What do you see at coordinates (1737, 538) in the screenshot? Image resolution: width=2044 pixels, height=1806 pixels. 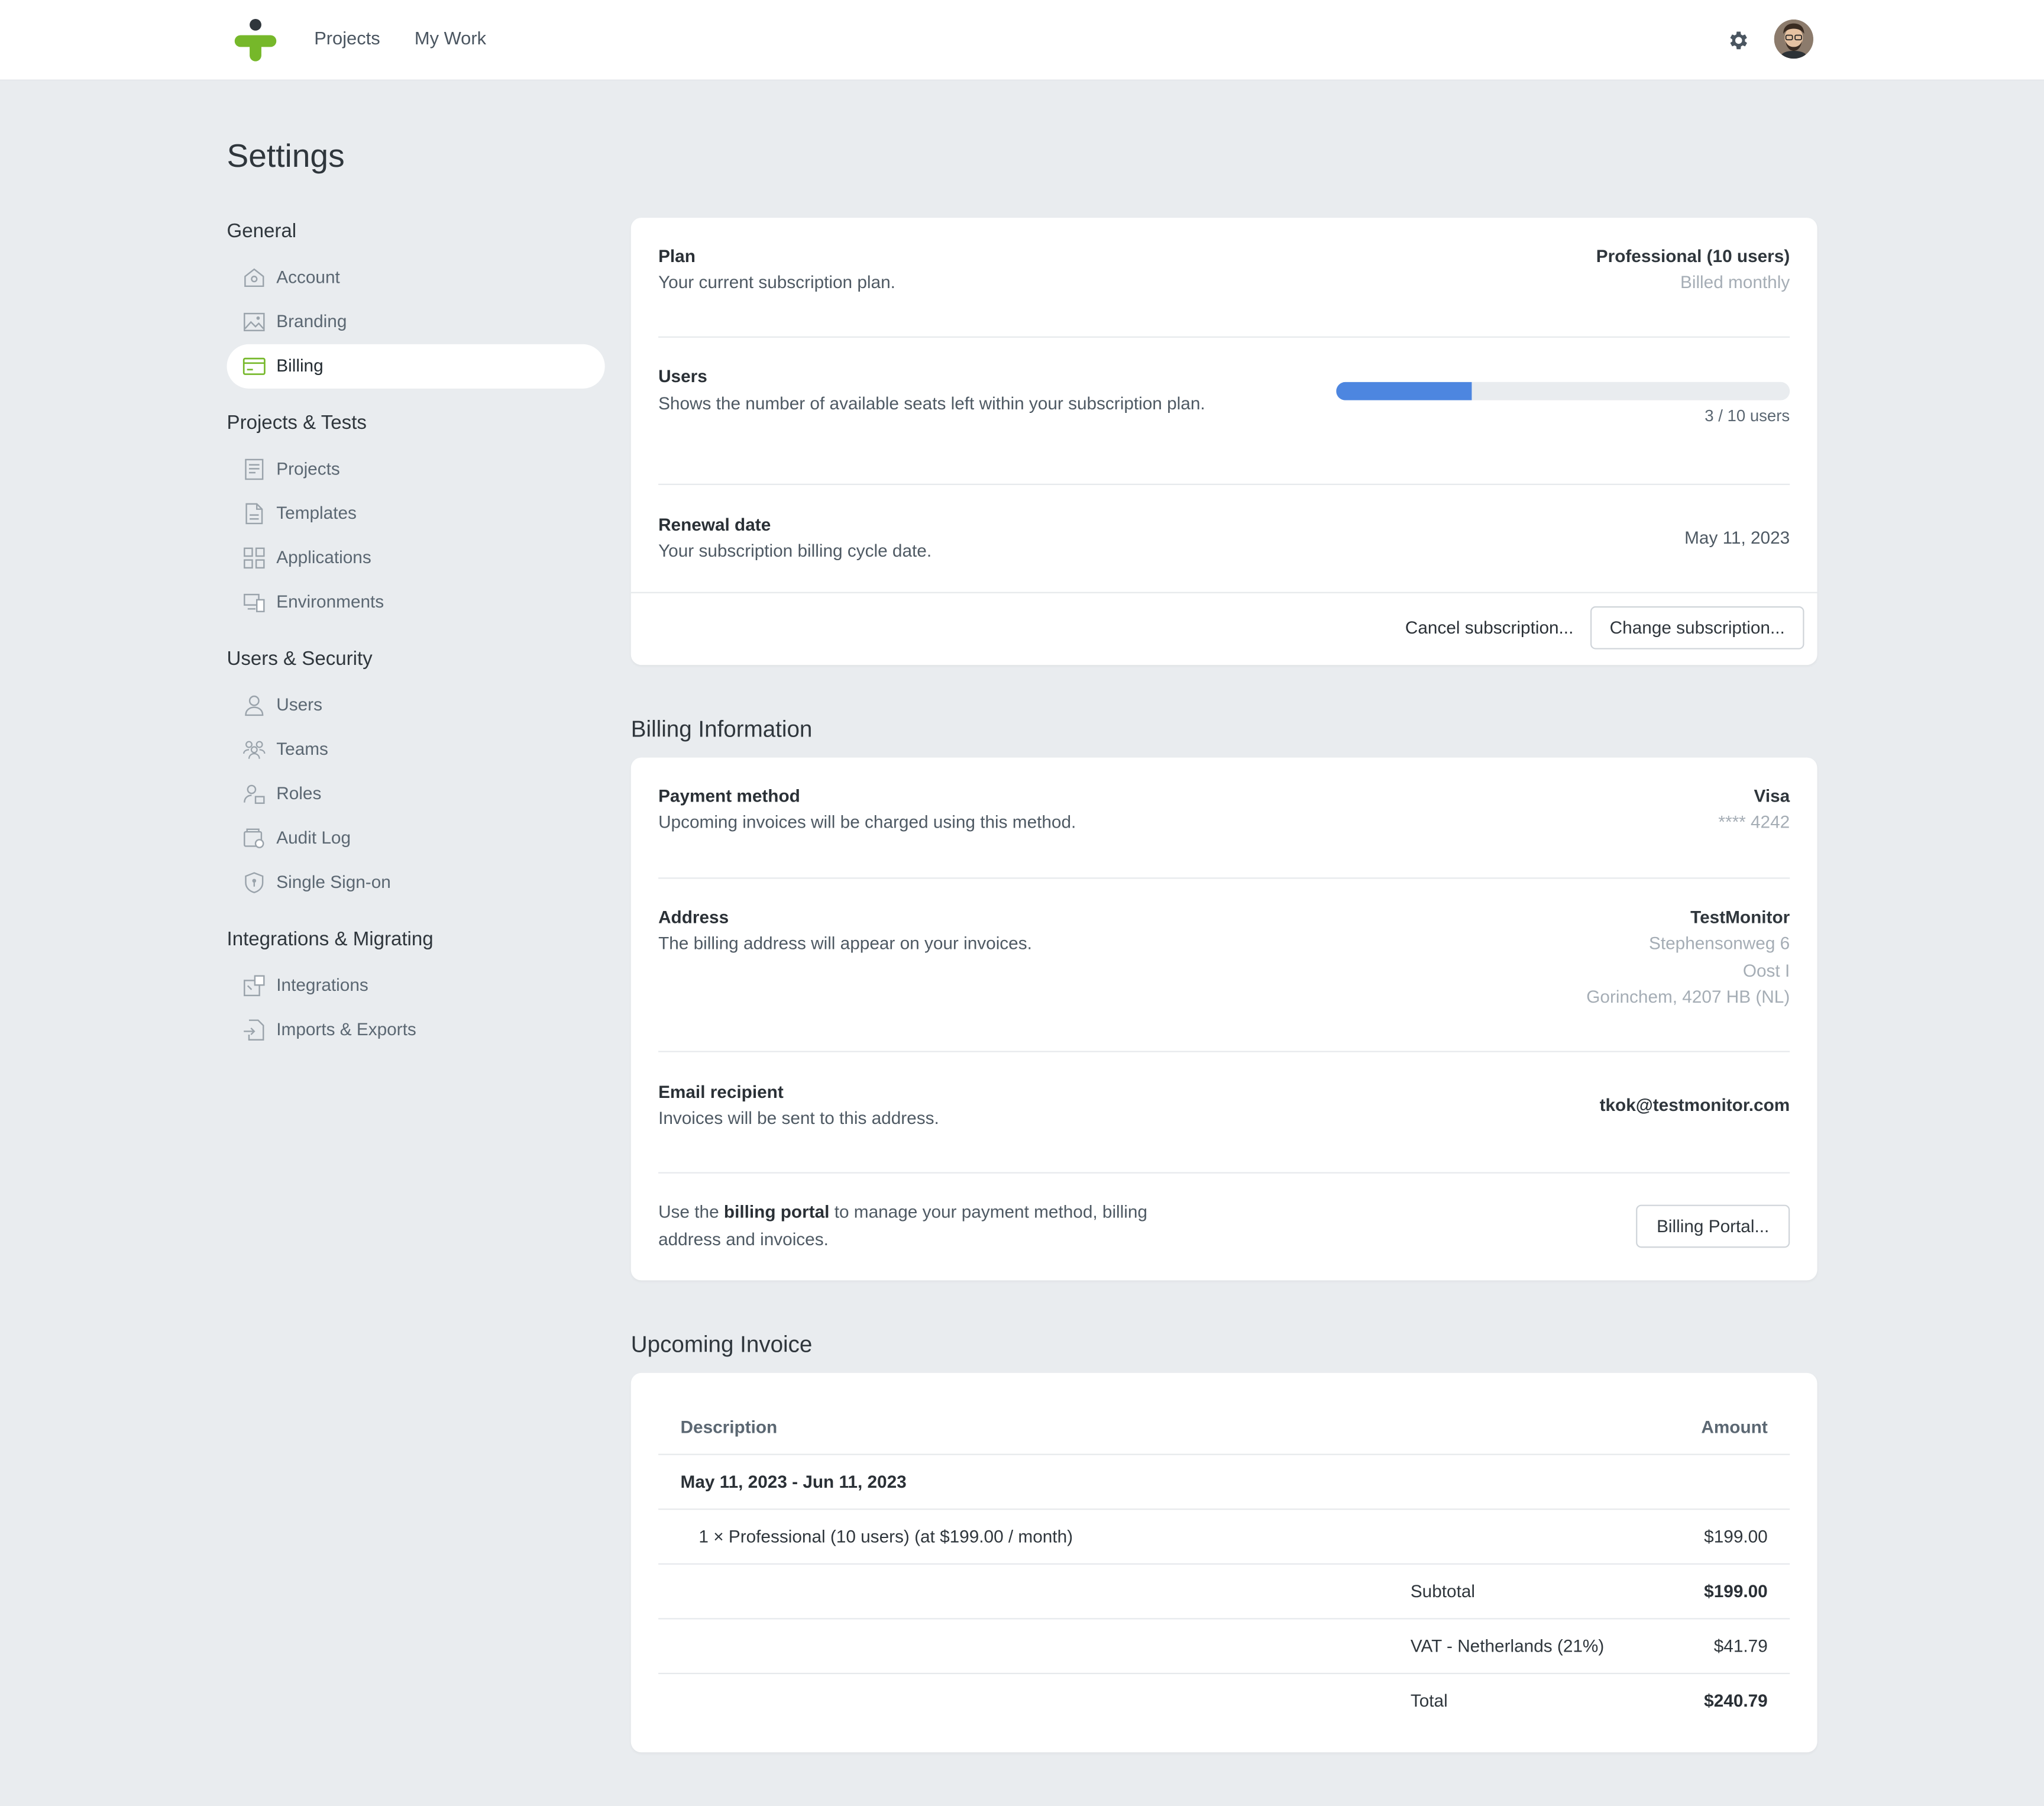 I see `renewal-date: May 11, 2023` at bounding box center [1737, 538].